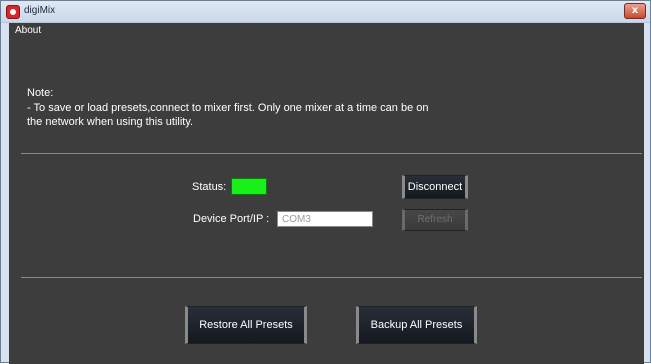 The image size is (651, 364). What do you see at coordinates (325, 12) in the screenshot?
I see `title-bar: digiMix x` at bounding box center [325, 12].